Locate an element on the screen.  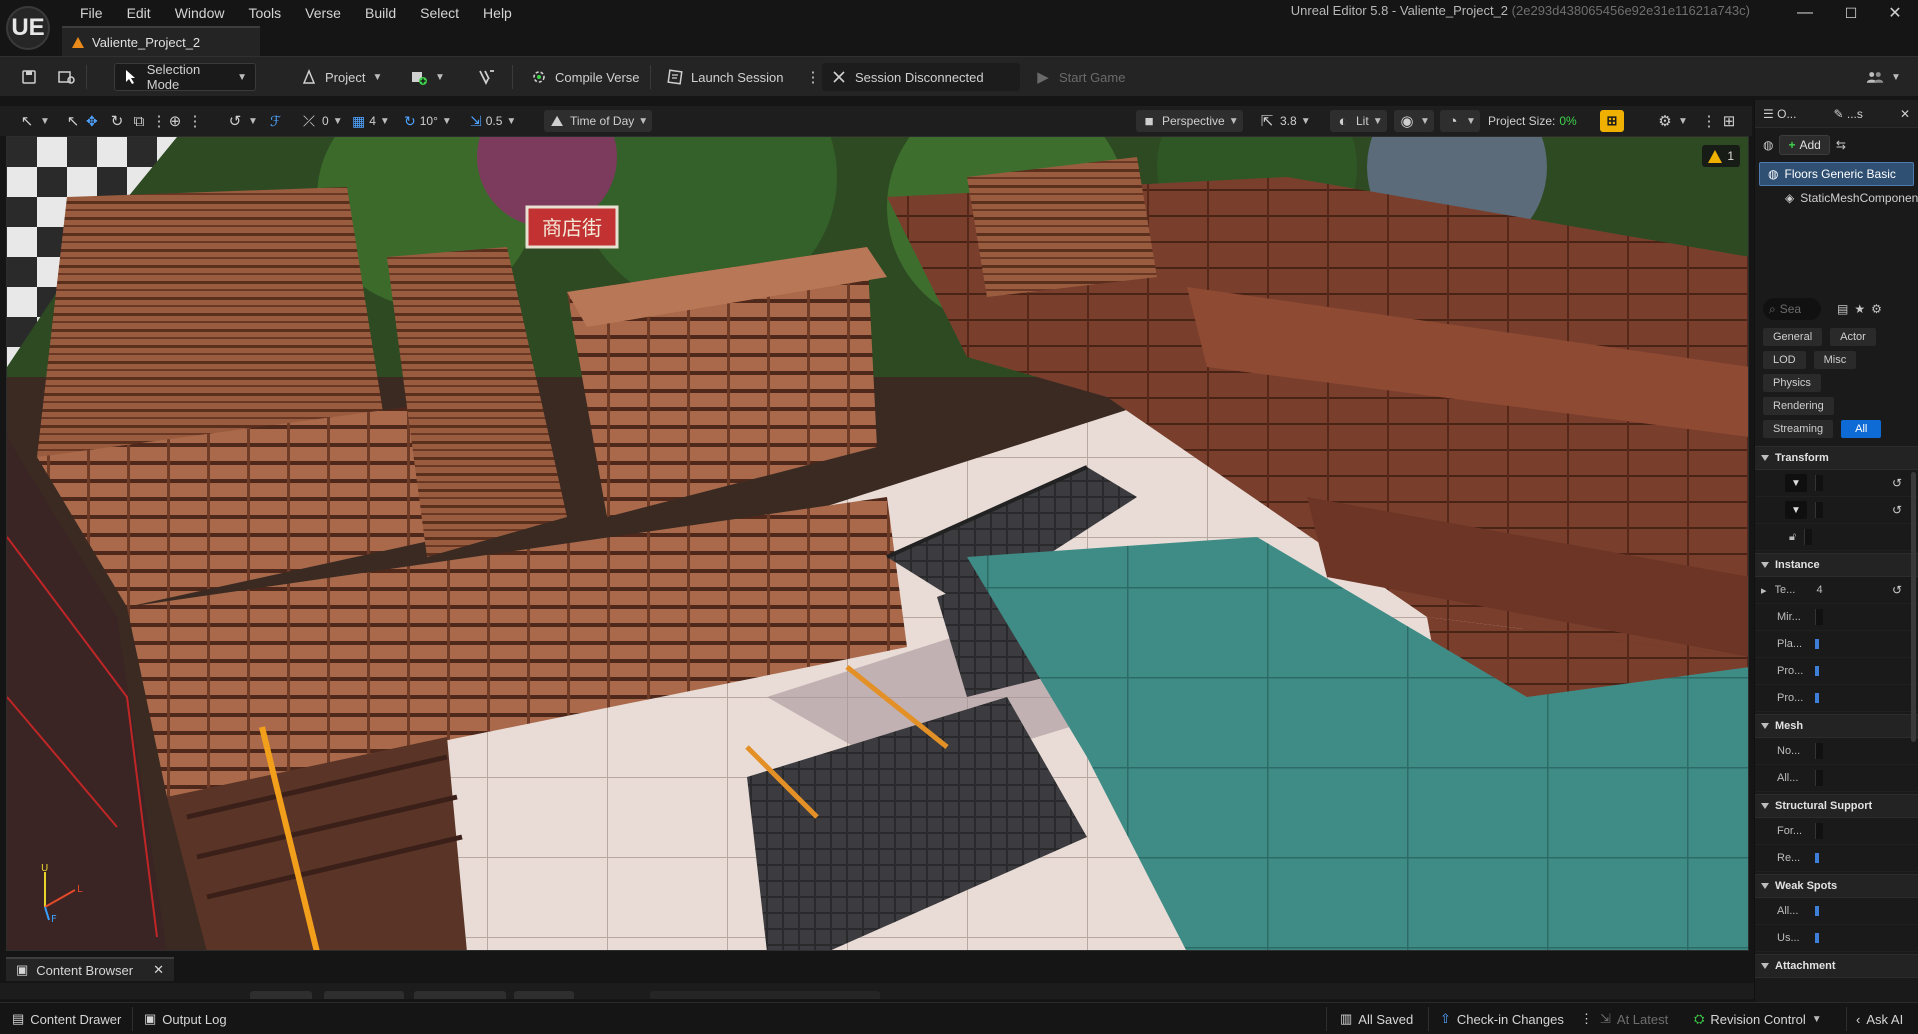
lock-icon: 🔓︎ is located at coordinates (1792, 537).